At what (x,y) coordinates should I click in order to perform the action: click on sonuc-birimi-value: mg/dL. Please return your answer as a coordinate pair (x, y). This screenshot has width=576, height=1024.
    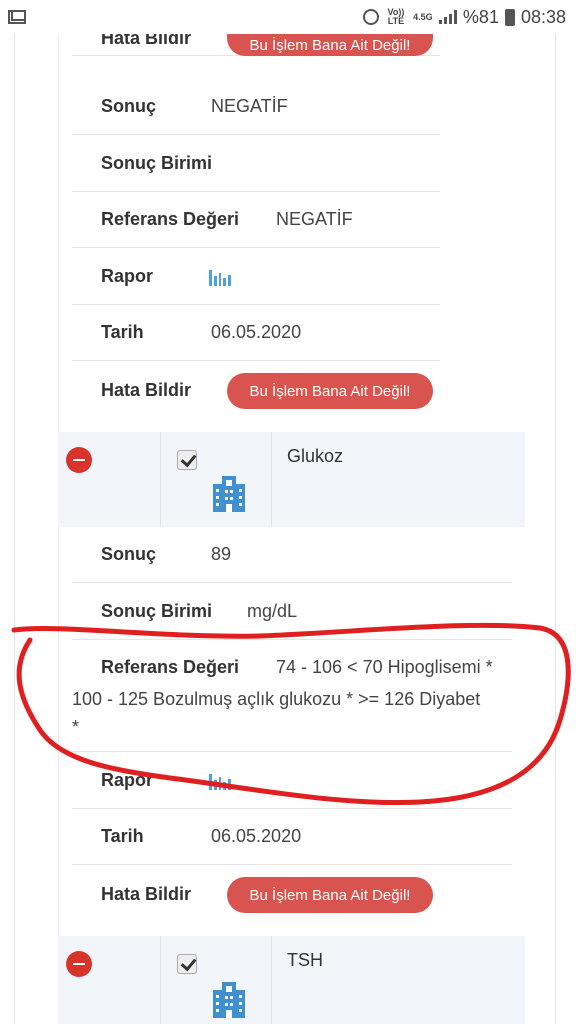
    Looking at the image, I should click on (272, 611).